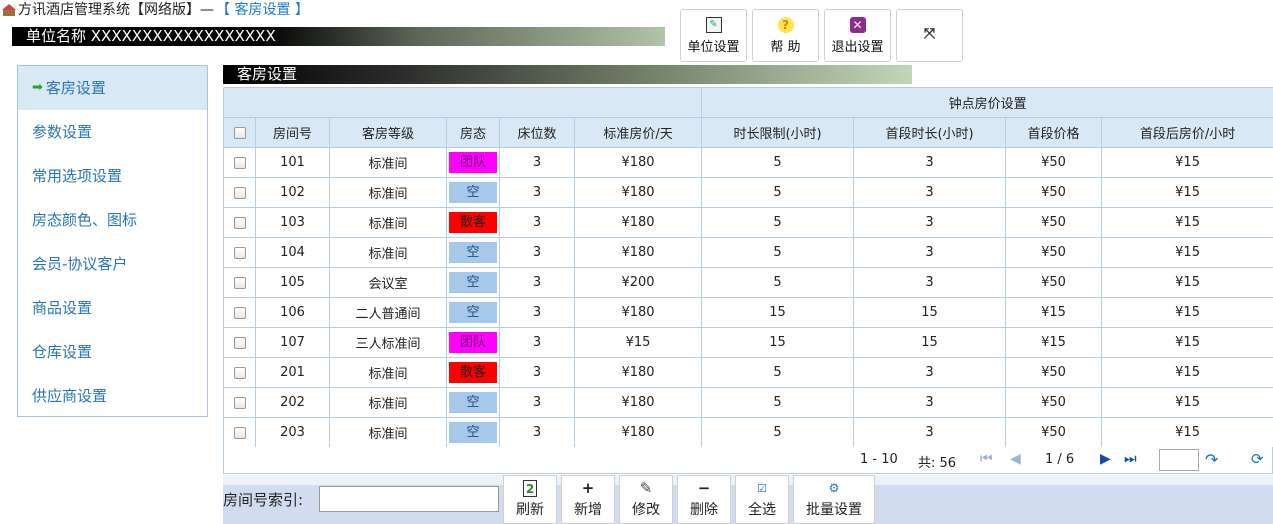  Describe the element at coordinates (473, 402) in the screenshot. I see `status-badge: 空` at that location.